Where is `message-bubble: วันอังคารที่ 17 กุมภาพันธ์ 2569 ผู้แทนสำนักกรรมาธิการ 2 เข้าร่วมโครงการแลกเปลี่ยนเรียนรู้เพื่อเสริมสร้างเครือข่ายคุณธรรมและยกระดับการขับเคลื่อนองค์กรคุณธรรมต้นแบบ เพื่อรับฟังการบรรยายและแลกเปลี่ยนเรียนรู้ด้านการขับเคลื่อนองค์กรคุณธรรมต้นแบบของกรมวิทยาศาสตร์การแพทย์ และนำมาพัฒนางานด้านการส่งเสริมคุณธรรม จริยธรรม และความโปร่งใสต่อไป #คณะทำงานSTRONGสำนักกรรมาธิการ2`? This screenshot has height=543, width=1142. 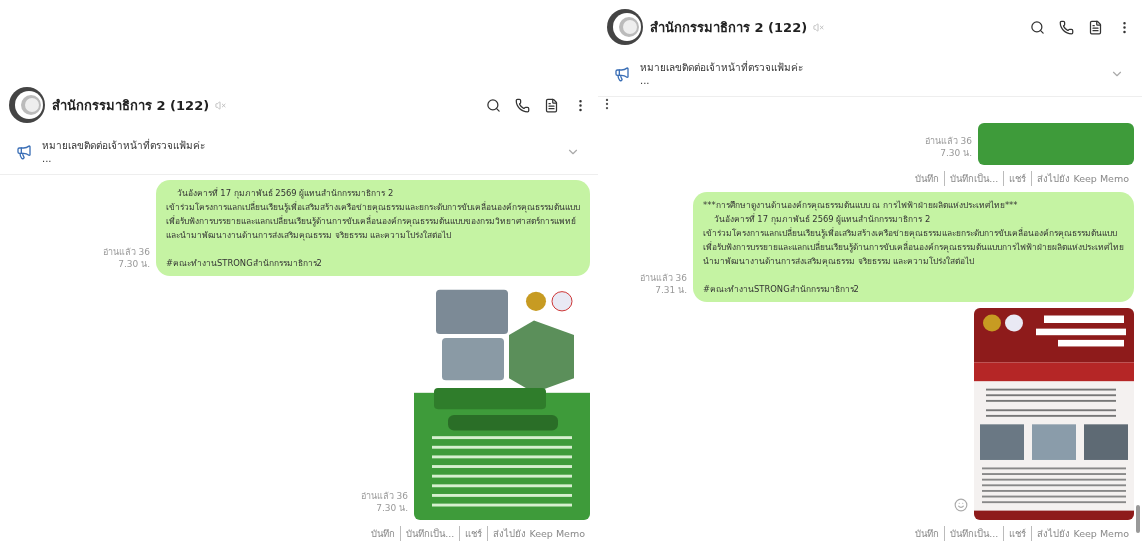 message-bubble: วันอังคารที่ 17 กุมภาพันธ์ 2569 ผู้แทนสำนักกรรมาธิการ 2 เข้าร่วมโครงการแลกเปลี่ยนเรียนรู้เพื่อเสริมสร้างเครือข่ายคุณธรรมและยกระดับการขับเคลื่อนองค์กรคุณธรรมต้นแบบ เพื่อรับฟังการบรรยายและแลกเปลี่ยนเรียนรู้ด้านการขับเคลื่อนองค์กรคุณธรรมต้นแบบของกรมวิทยาศาสตร์การแพทย์ และนำมาพัฒนางานด้านการส่งเสริมคุณธรรม จริยธรรม และความโปร่งใสต่อไป #คณะทำงานSTRONGสำนักกรรมาธิการ2 is located at coordinates (373, 228).